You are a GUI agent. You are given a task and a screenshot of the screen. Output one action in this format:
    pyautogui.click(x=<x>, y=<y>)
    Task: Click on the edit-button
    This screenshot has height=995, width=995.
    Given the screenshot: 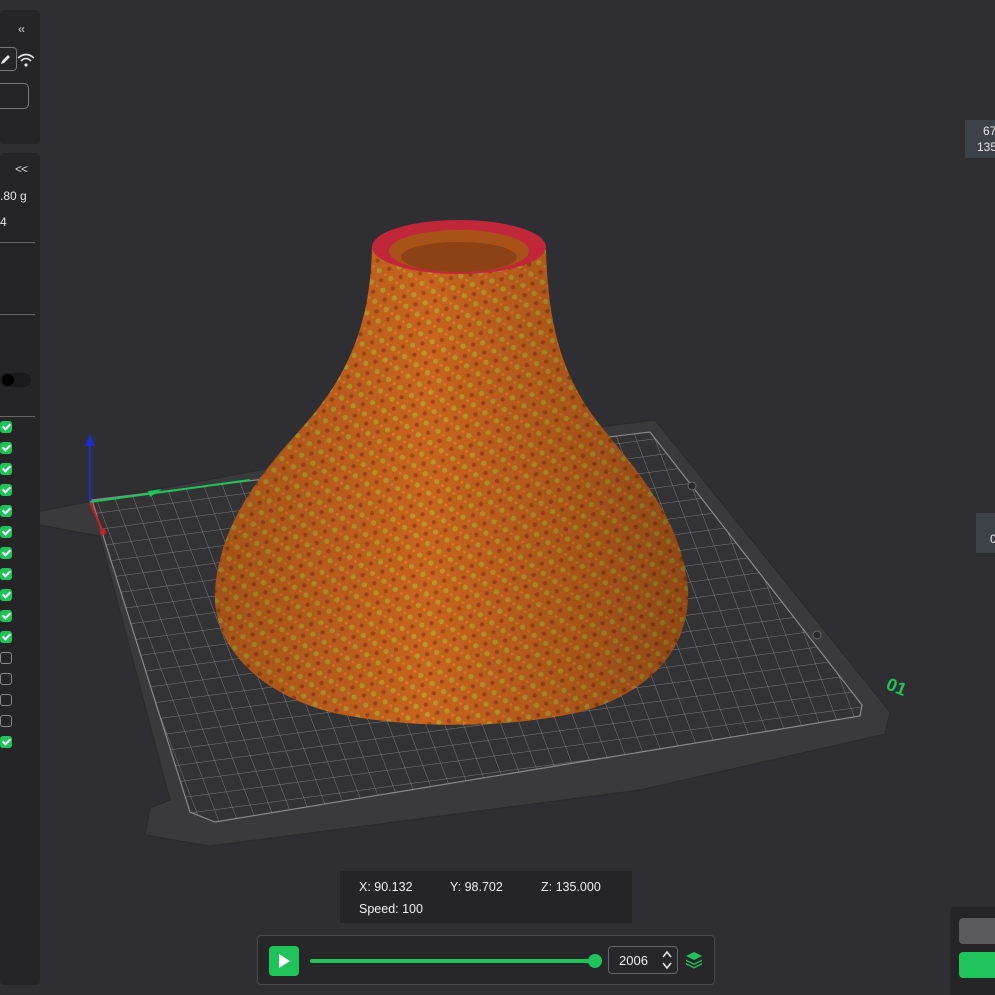 What is the action you would take?
    pyautogui.click(x=8, y=59)
    